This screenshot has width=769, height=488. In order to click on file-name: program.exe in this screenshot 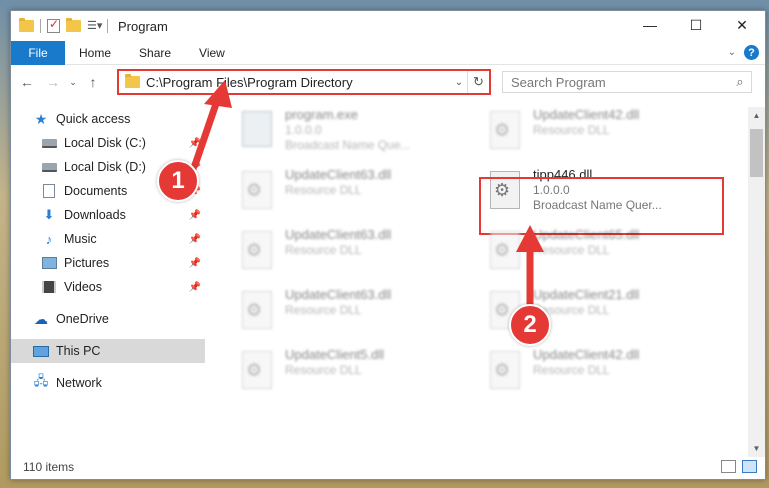, I will do `click(321, 114)`.